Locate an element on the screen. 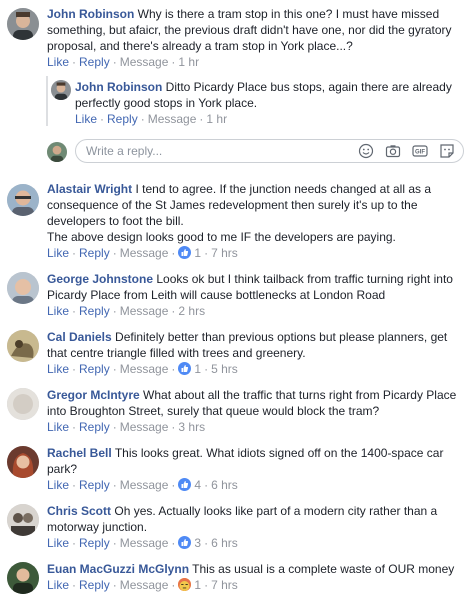 The image size is (468, 600). emoji-icon is located at coordinates (366, 151).